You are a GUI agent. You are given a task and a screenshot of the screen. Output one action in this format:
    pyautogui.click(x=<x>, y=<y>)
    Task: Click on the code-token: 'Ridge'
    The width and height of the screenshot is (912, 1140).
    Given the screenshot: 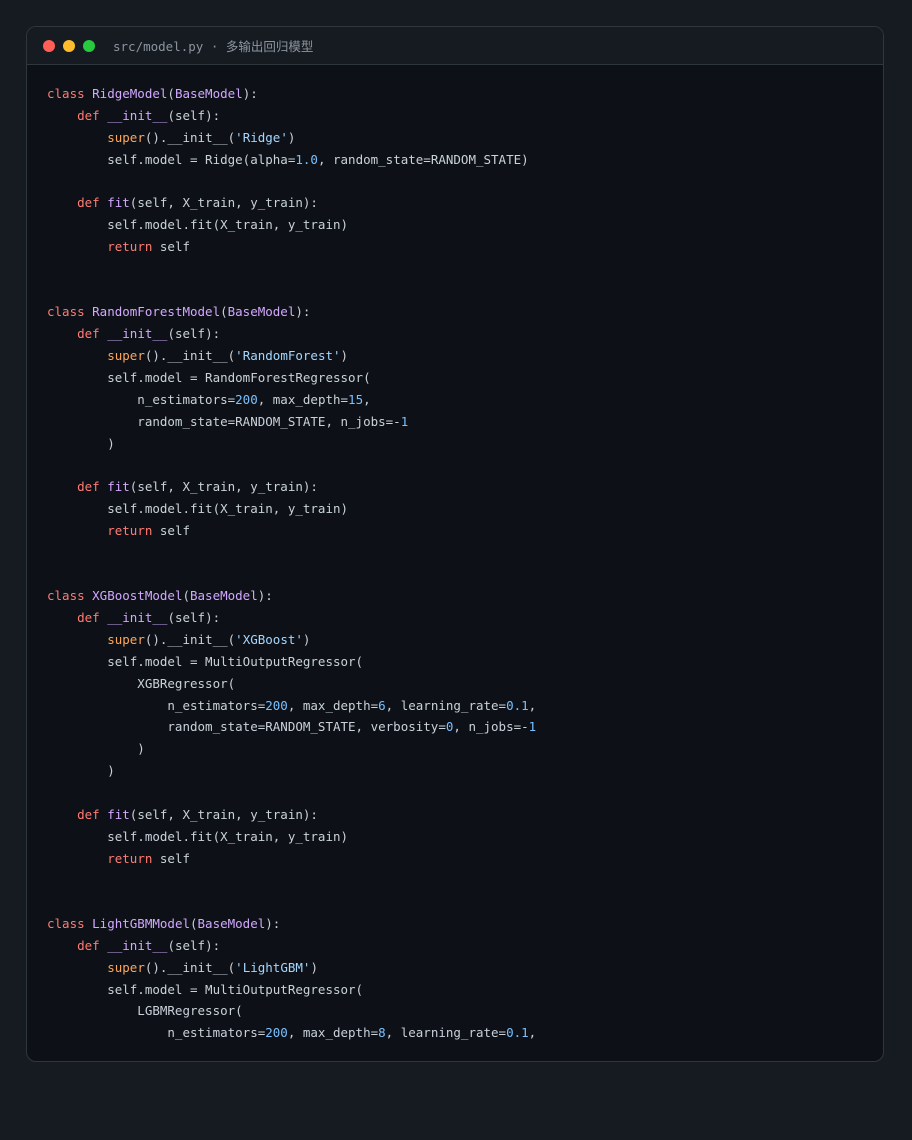 What is the action you would take?
    pyautogui.click(x=261, y=137)
    